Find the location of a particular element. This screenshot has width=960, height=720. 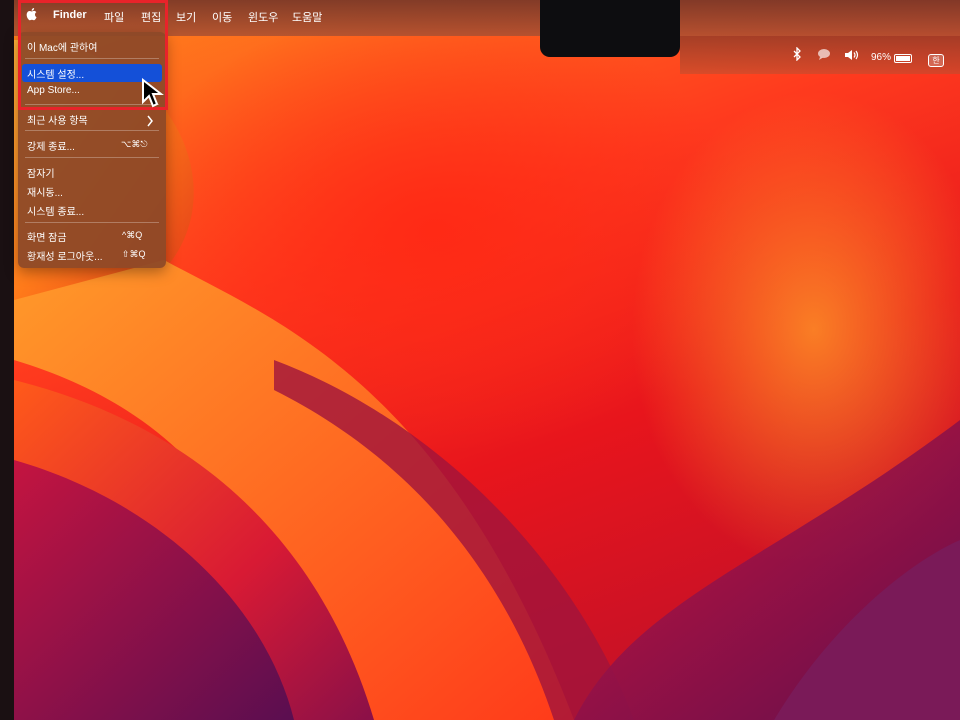

bluetooth-icon is located at coordinates (797, 54).